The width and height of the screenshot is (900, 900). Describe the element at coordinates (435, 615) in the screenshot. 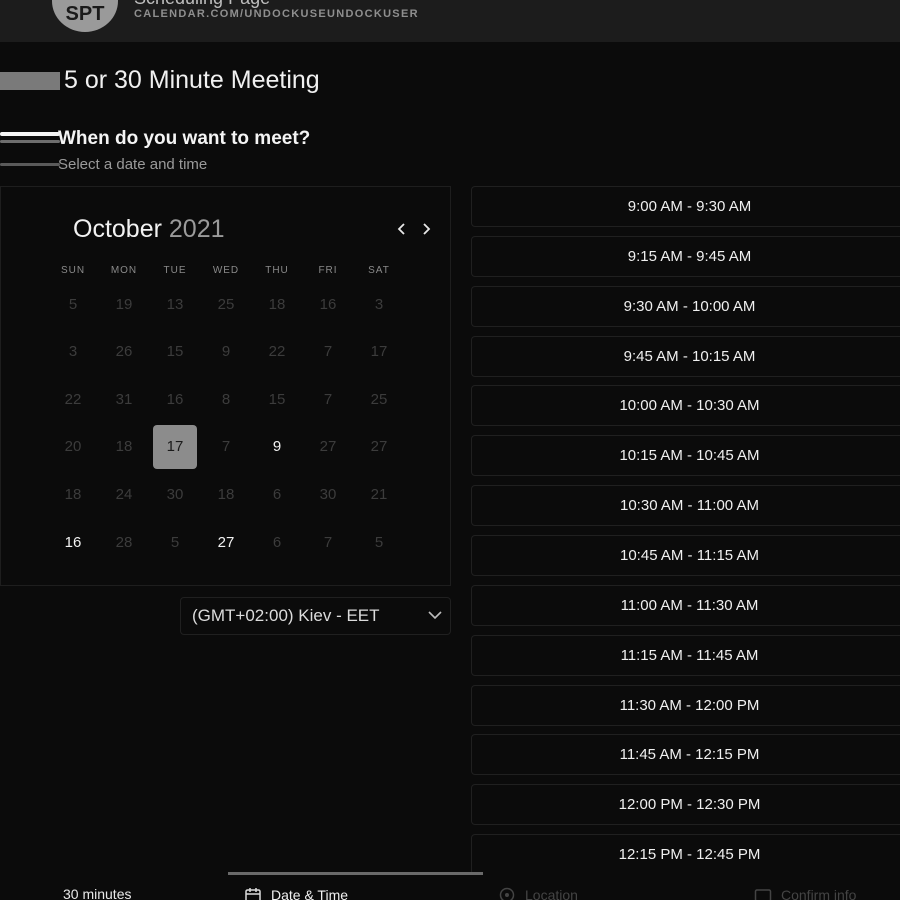

I see `chevron-down-icon` at that location.